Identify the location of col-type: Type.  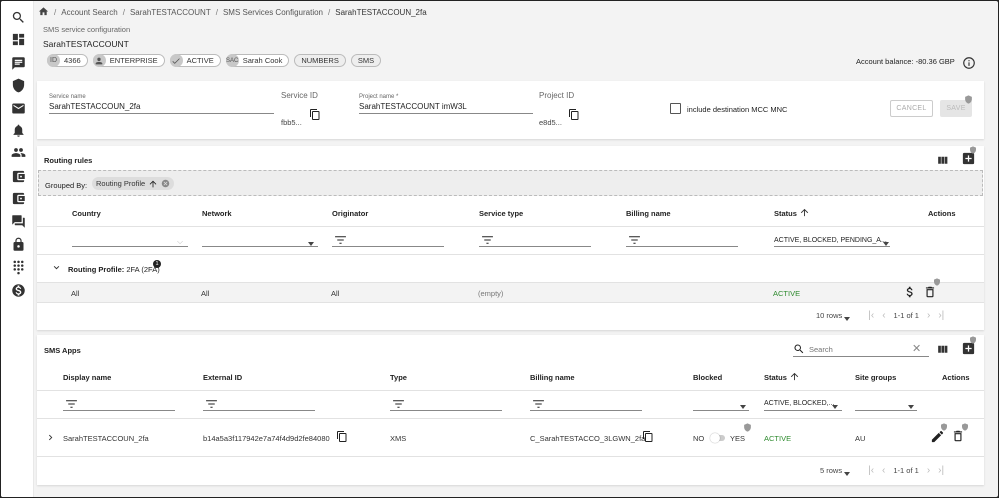
(398, 377).